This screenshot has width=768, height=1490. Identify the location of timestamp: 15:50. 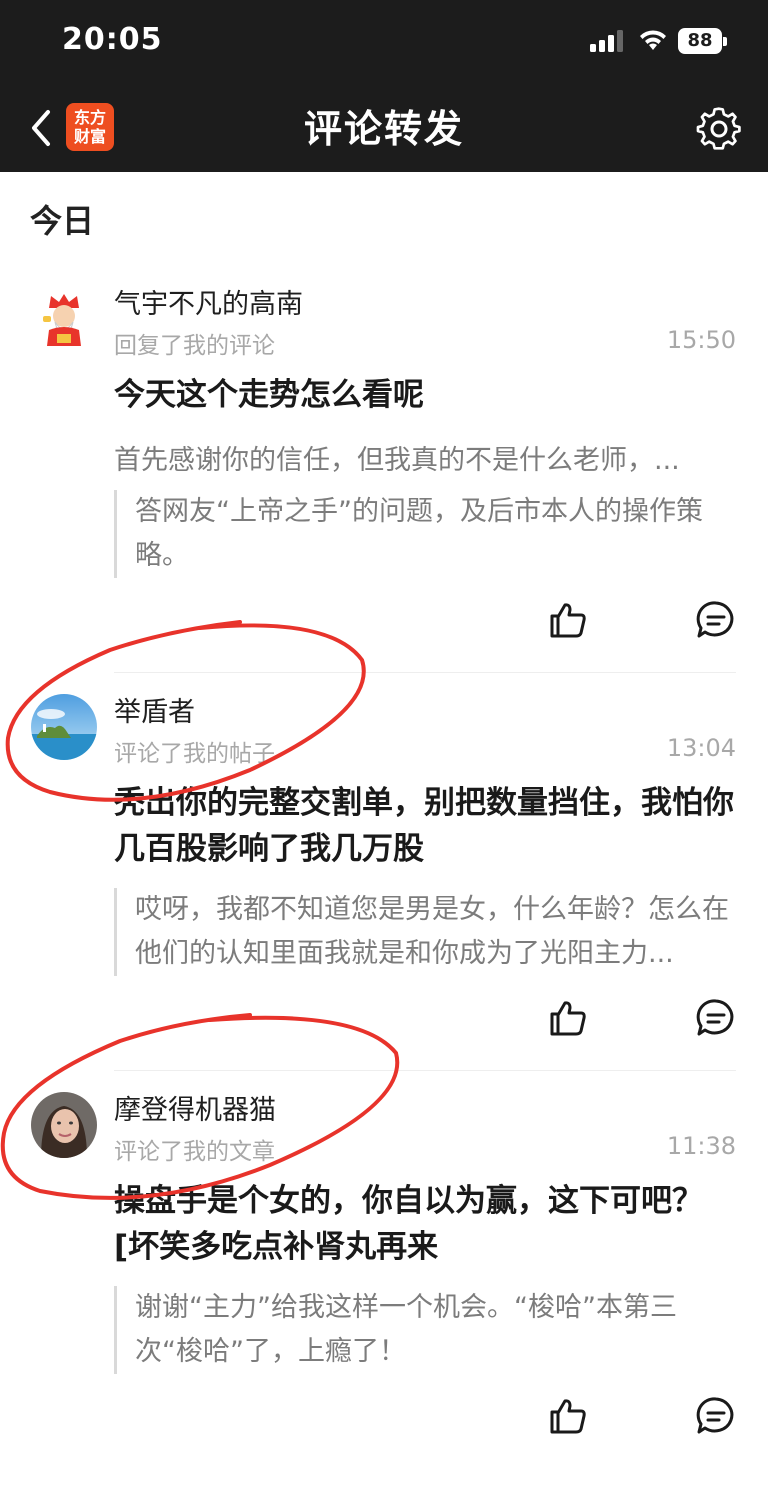
(701, 340).